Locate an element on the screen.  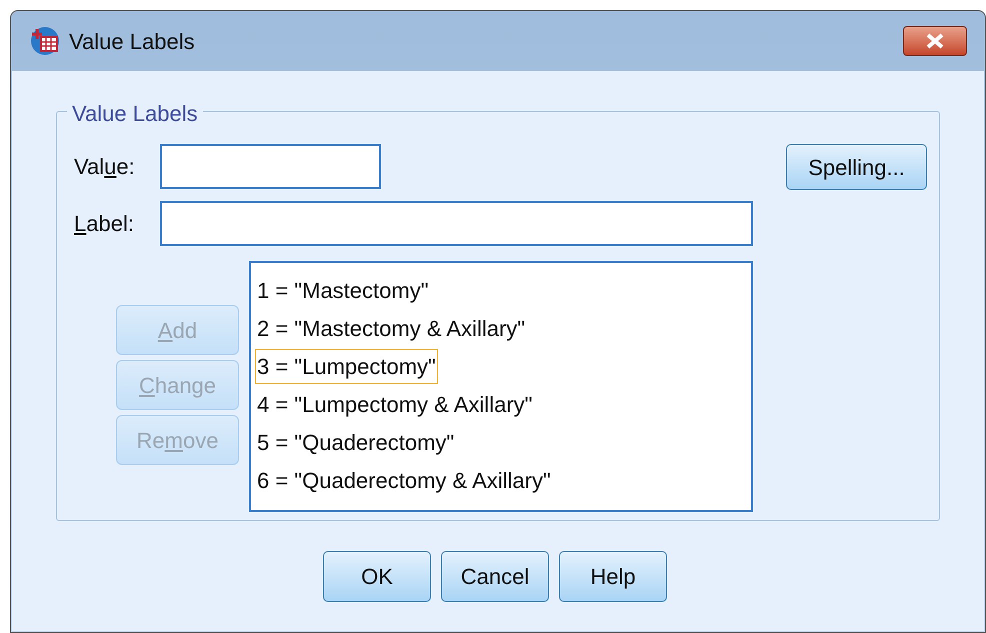
list-item: 6 = "Quaderectomy & Axillary" is located at coordinates (404, 480).